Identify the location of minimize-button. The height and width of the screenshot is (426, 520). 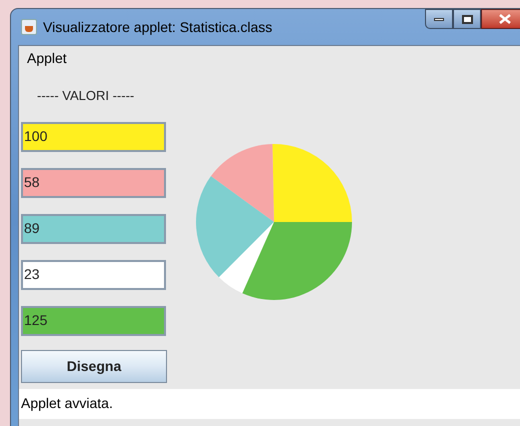
(439, 19).